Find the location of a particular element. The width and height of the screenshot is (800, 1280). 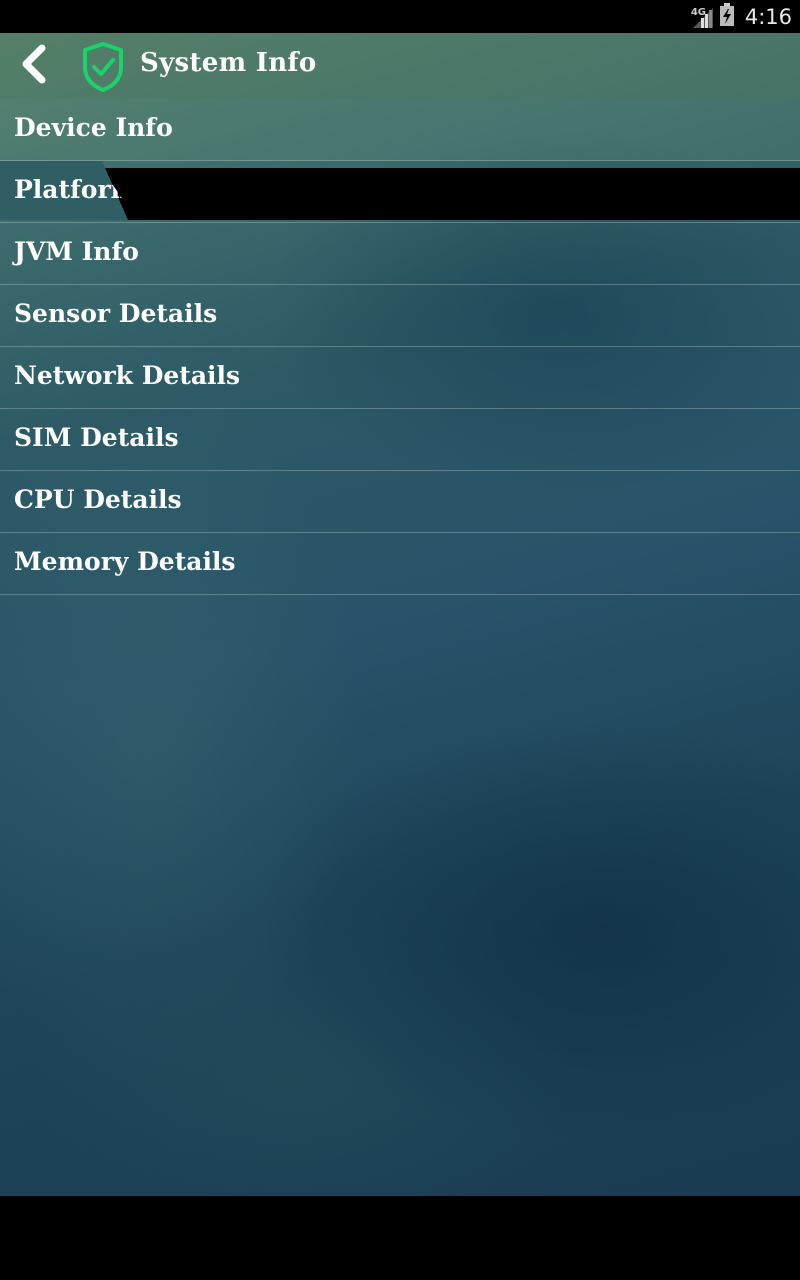

menu-item-network-details: Network Details is located at coordinates (400, 378).